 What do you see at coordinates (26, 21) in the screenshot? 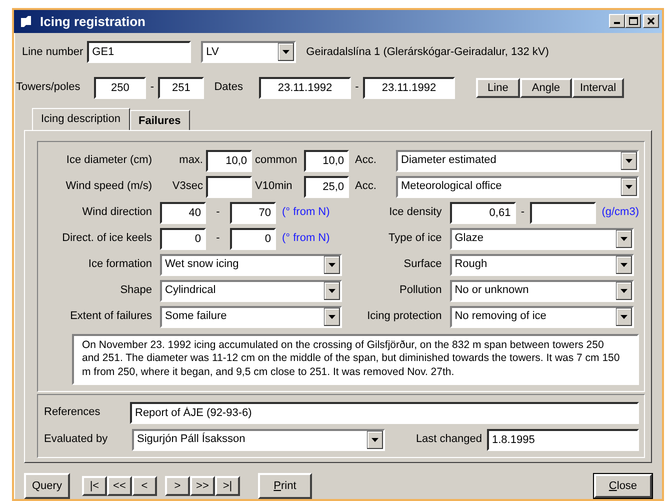
I see `app-icon` at bounding box center [26, 21].